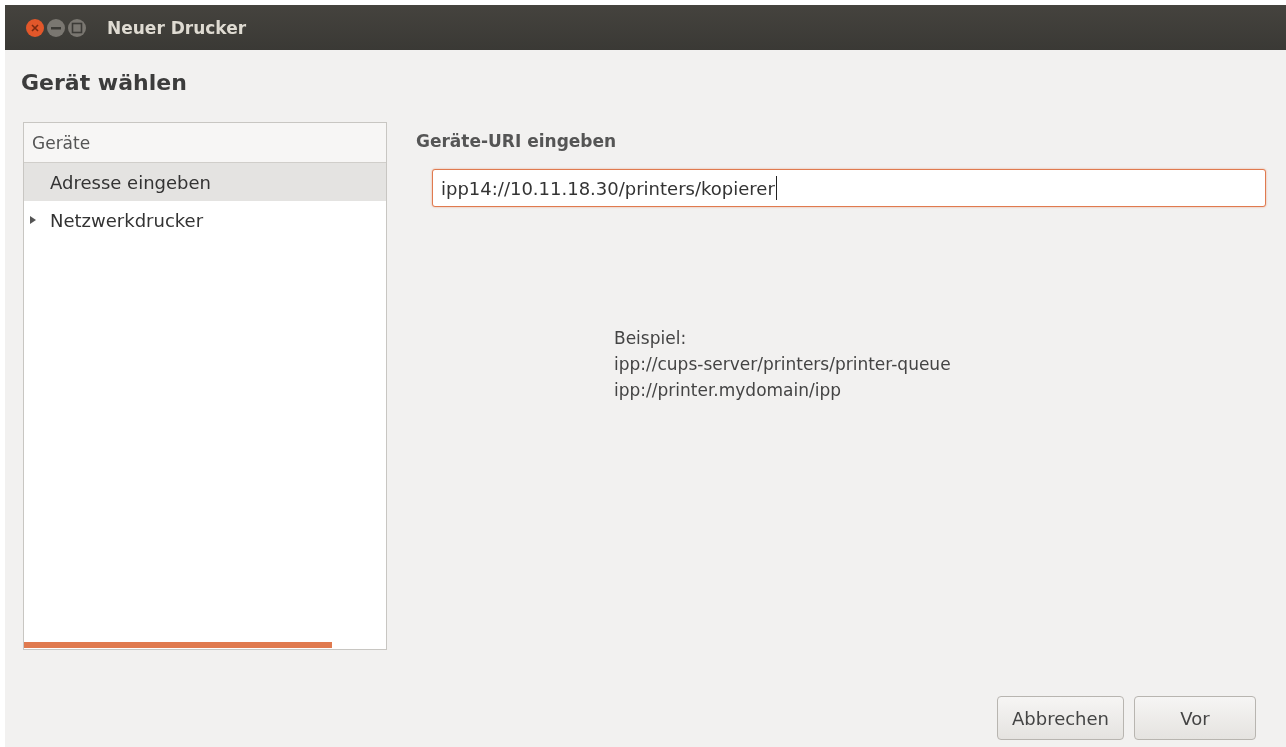 This screenshot has height=747, width=1286. Describe the element at coordinates (849, 188) in the screenshot. I see `uri-field: ipp14://10.11.18.30/printers/kopierer` at that location.